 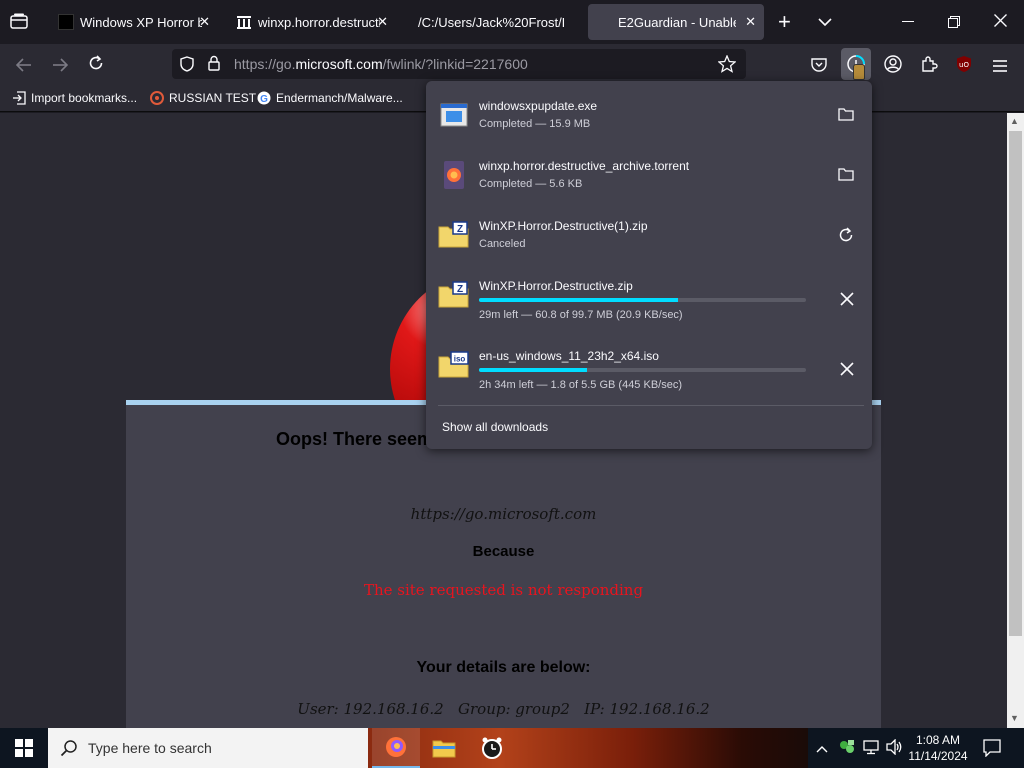 I want to click on import-icon, so click(x=19, y=98).